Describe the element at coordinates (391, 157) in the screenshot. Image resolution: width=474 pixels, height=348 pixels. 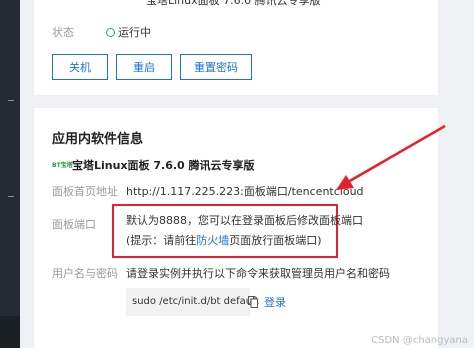
I see `red-arrow-annotation` at that location.